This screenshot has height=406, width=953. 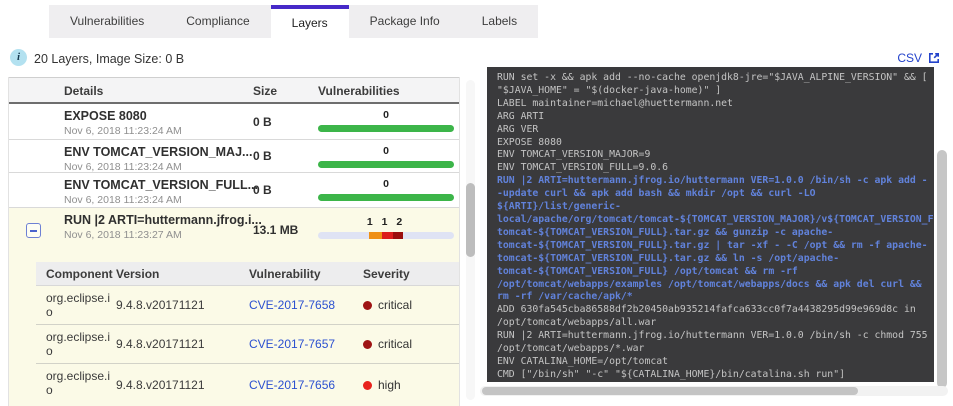 I want to click on col-component: Component, so click(x=79, y=274).